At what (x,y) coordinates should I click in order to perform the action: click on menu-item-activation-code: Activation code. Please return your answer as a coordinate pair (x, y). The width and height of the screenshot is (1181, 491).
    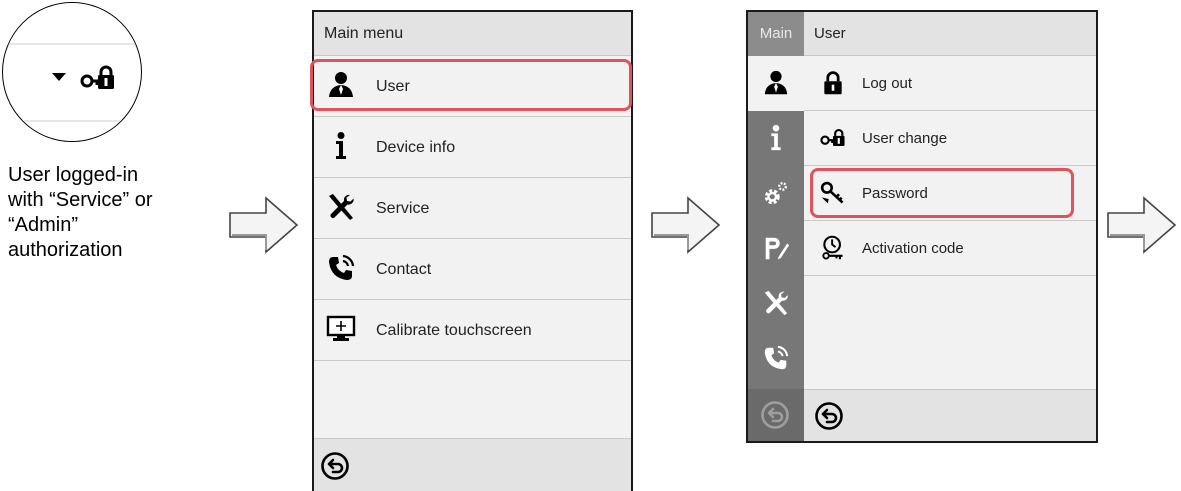
    Looking at the image, I should click on (950, 248).